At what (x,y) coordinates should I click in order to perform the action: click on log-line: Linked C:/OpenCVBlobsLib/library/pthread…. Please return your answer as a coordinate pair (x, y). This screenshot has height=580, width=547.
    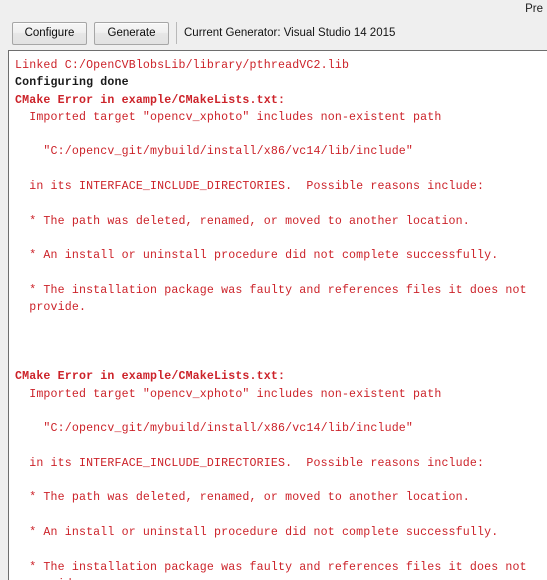
    Looking at the image, I should click on (182, 65).